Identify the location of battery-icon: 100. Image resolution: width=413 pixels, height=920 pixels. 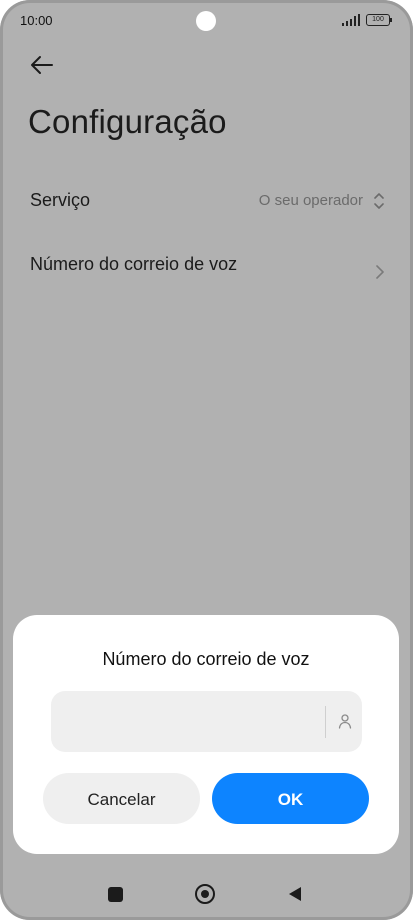
(379, 20).